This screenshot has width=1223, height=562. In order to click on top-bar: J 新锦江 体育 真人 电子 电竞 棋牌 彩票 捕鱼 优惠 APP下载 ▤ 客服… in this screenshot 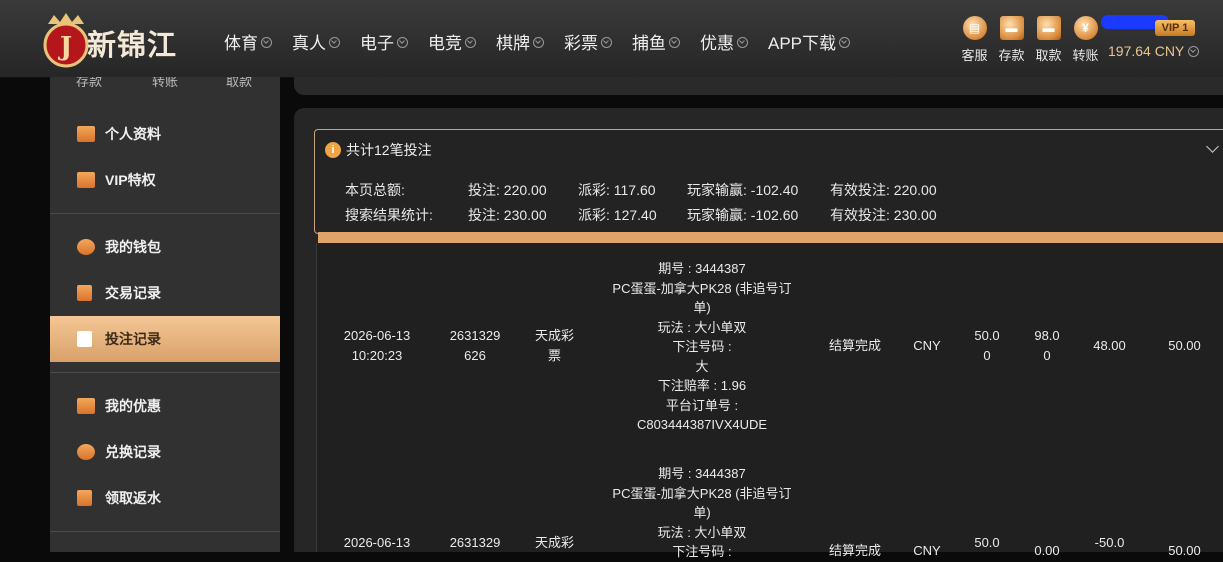, I will do `click(611, 39)`.